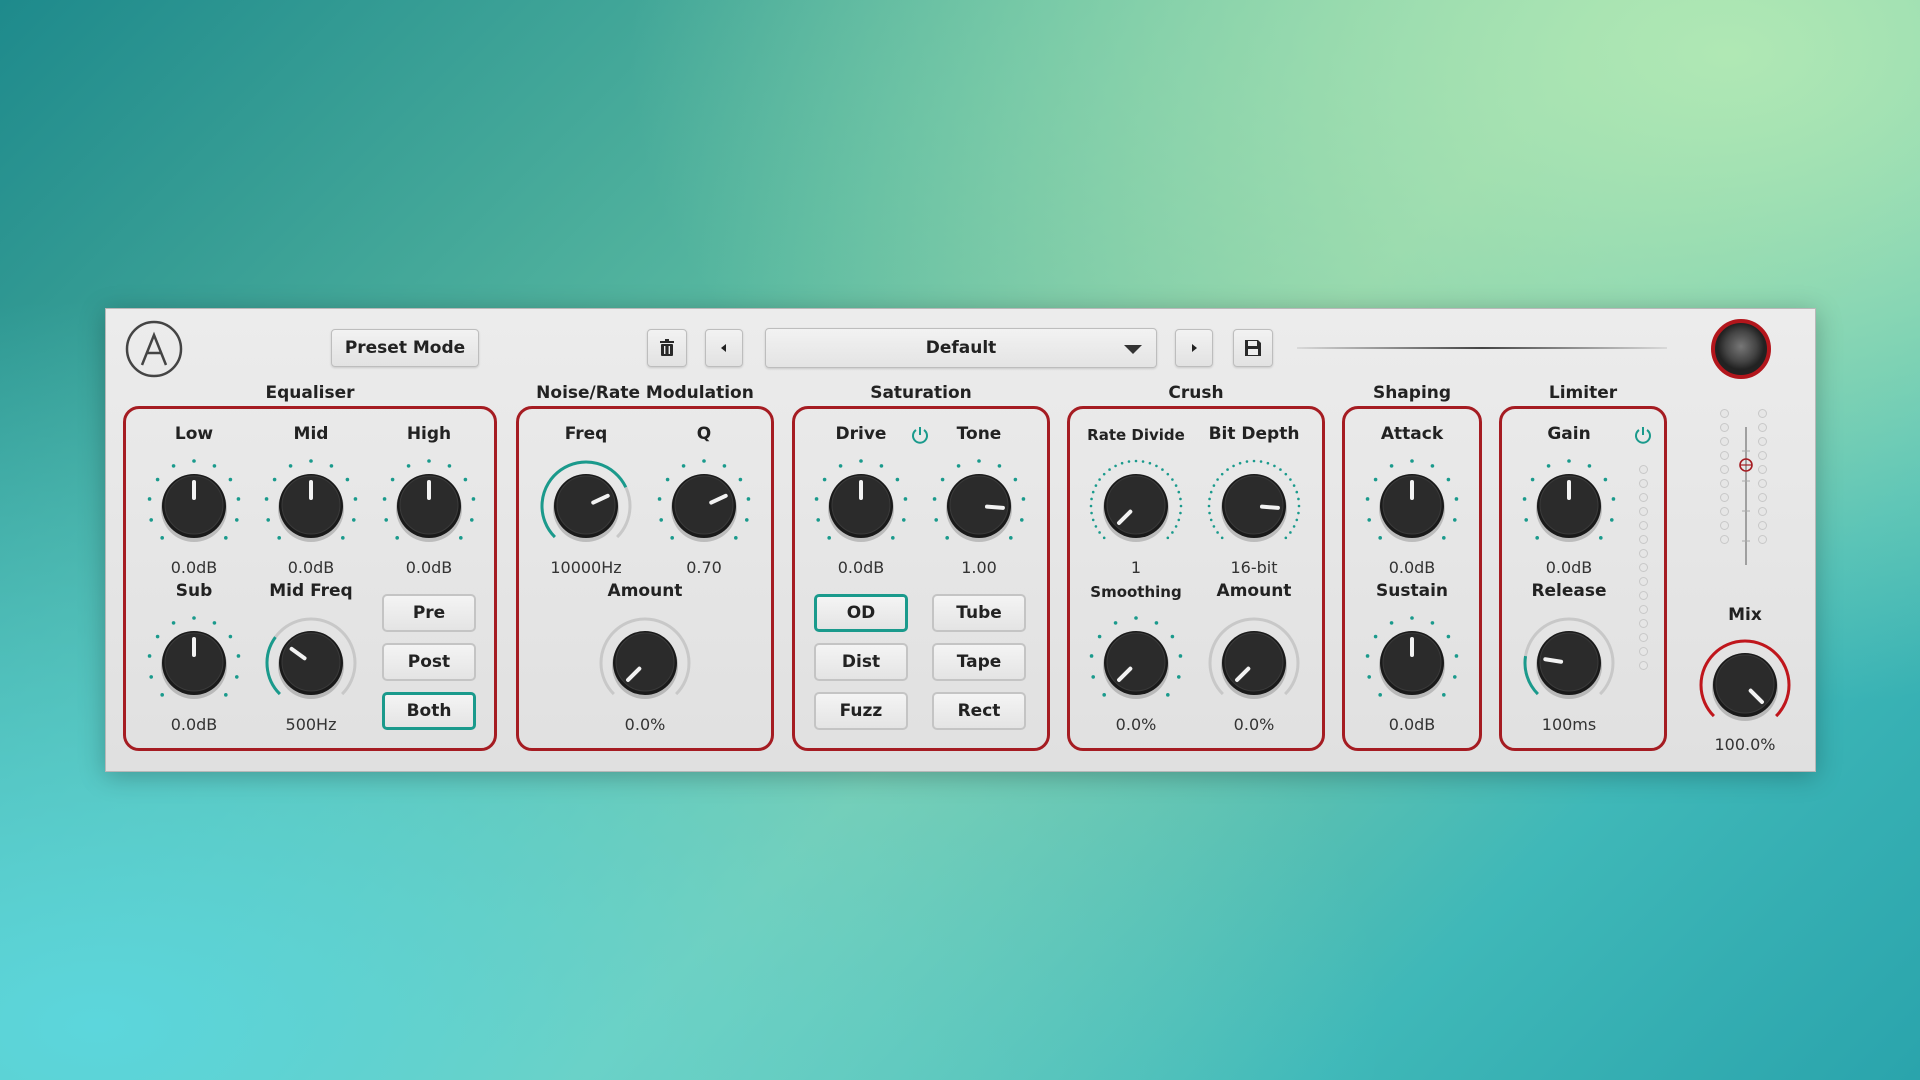  Describe the element at coordinates (1569, 591) in the screenshot. I see `release-label: Release` at that location.